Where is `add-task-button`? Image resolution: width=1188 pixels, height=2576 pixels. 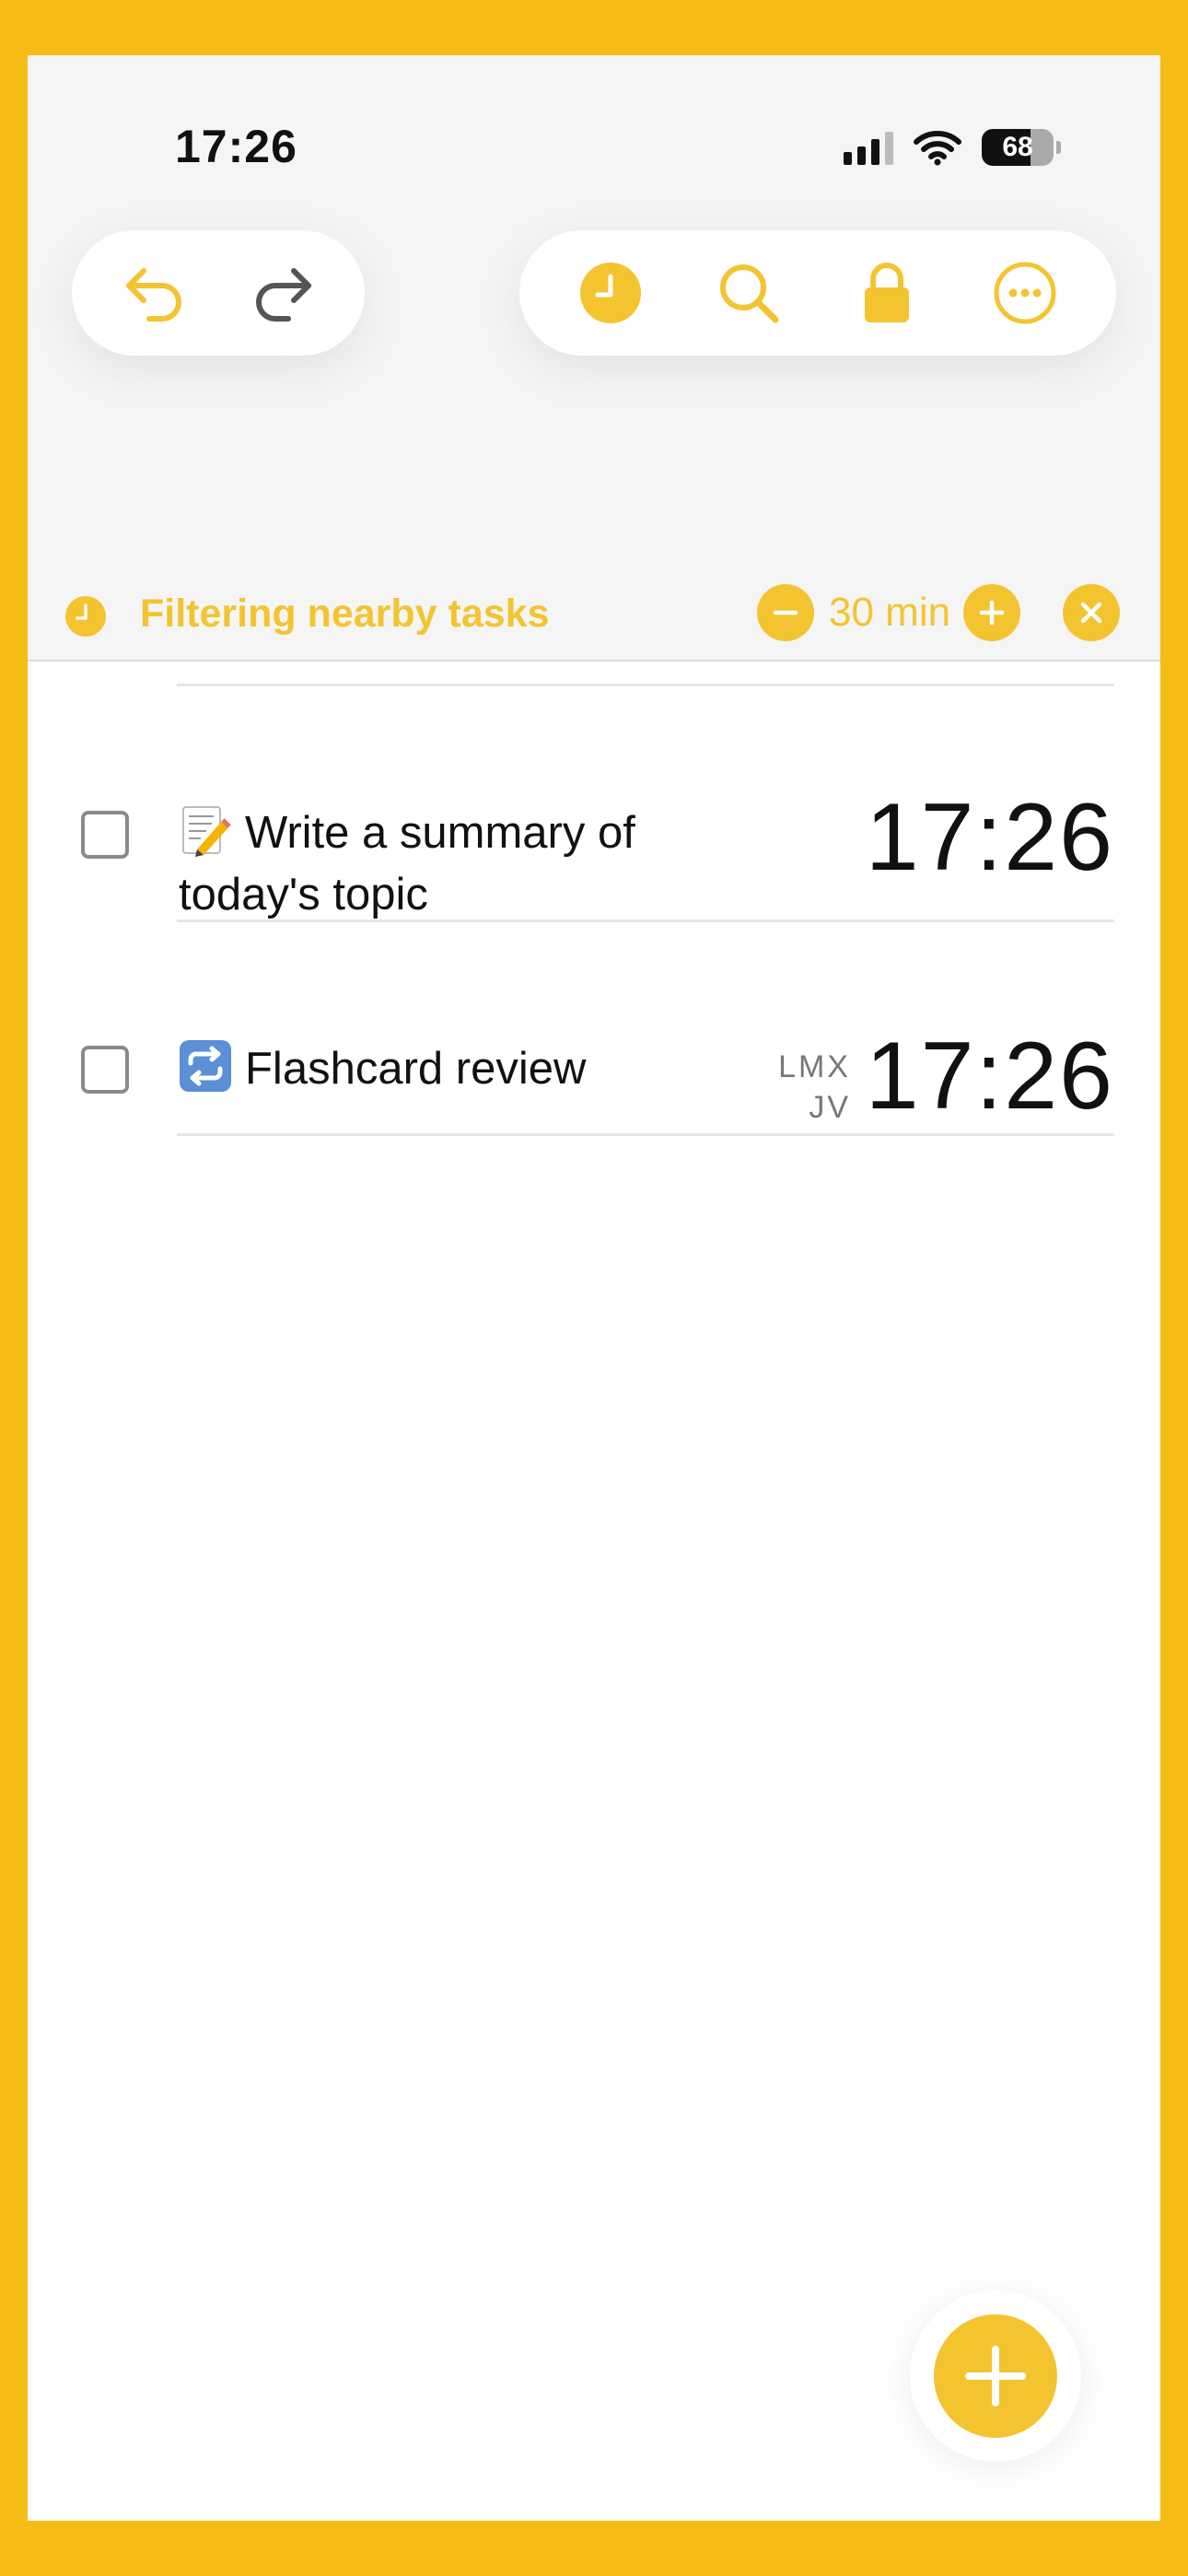
add-task-button is located at coordinates (995, 2376).